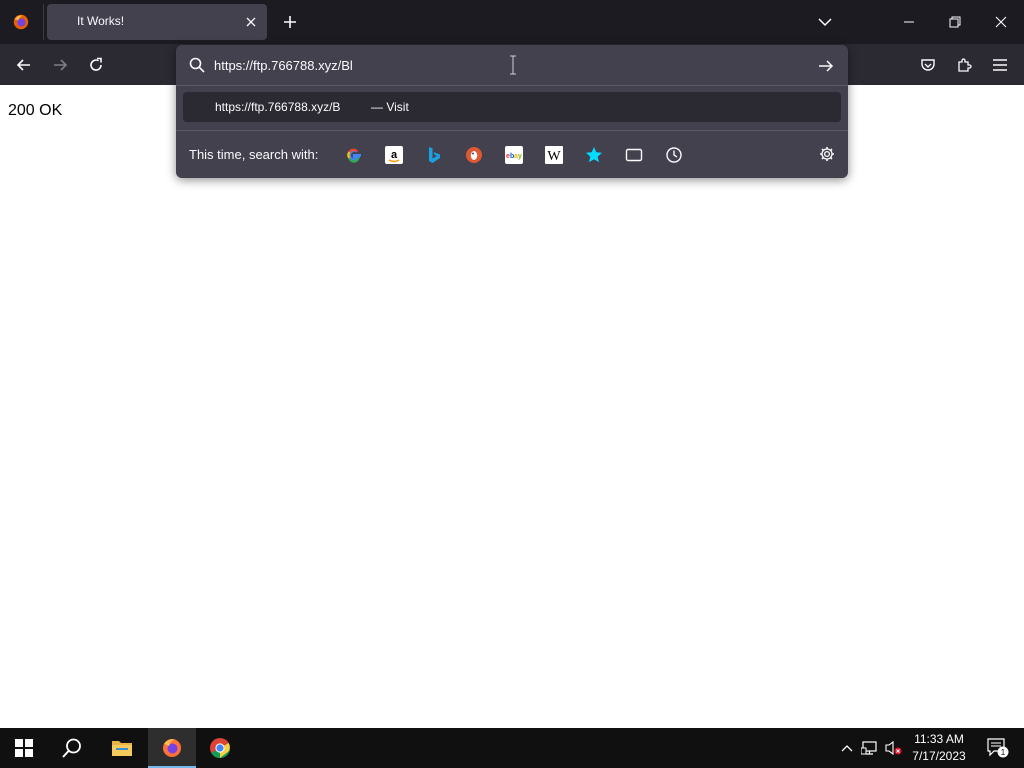  Describe the element at coordinates (939, 739) in the screenshot. I see `clock-time: 11:33 AM` at that location.